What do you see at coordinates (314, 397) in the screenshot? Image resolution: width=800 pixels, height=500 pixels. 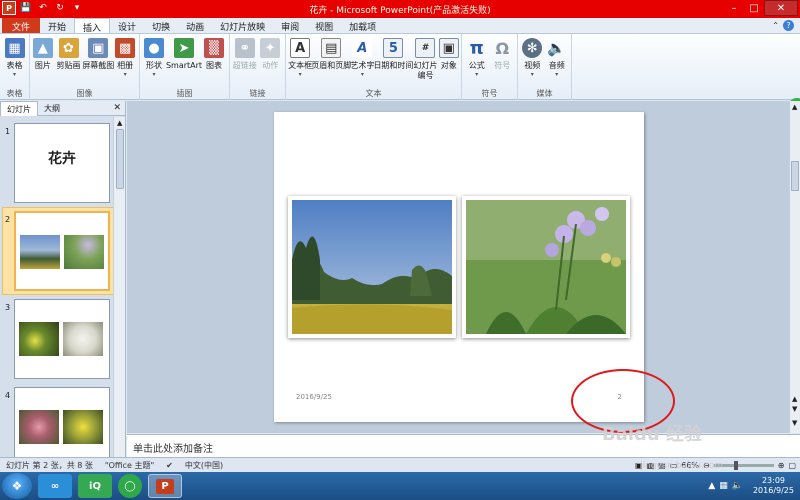 I see `slide-date-footer: 2016/9/25` at bounding box center [314, 397].